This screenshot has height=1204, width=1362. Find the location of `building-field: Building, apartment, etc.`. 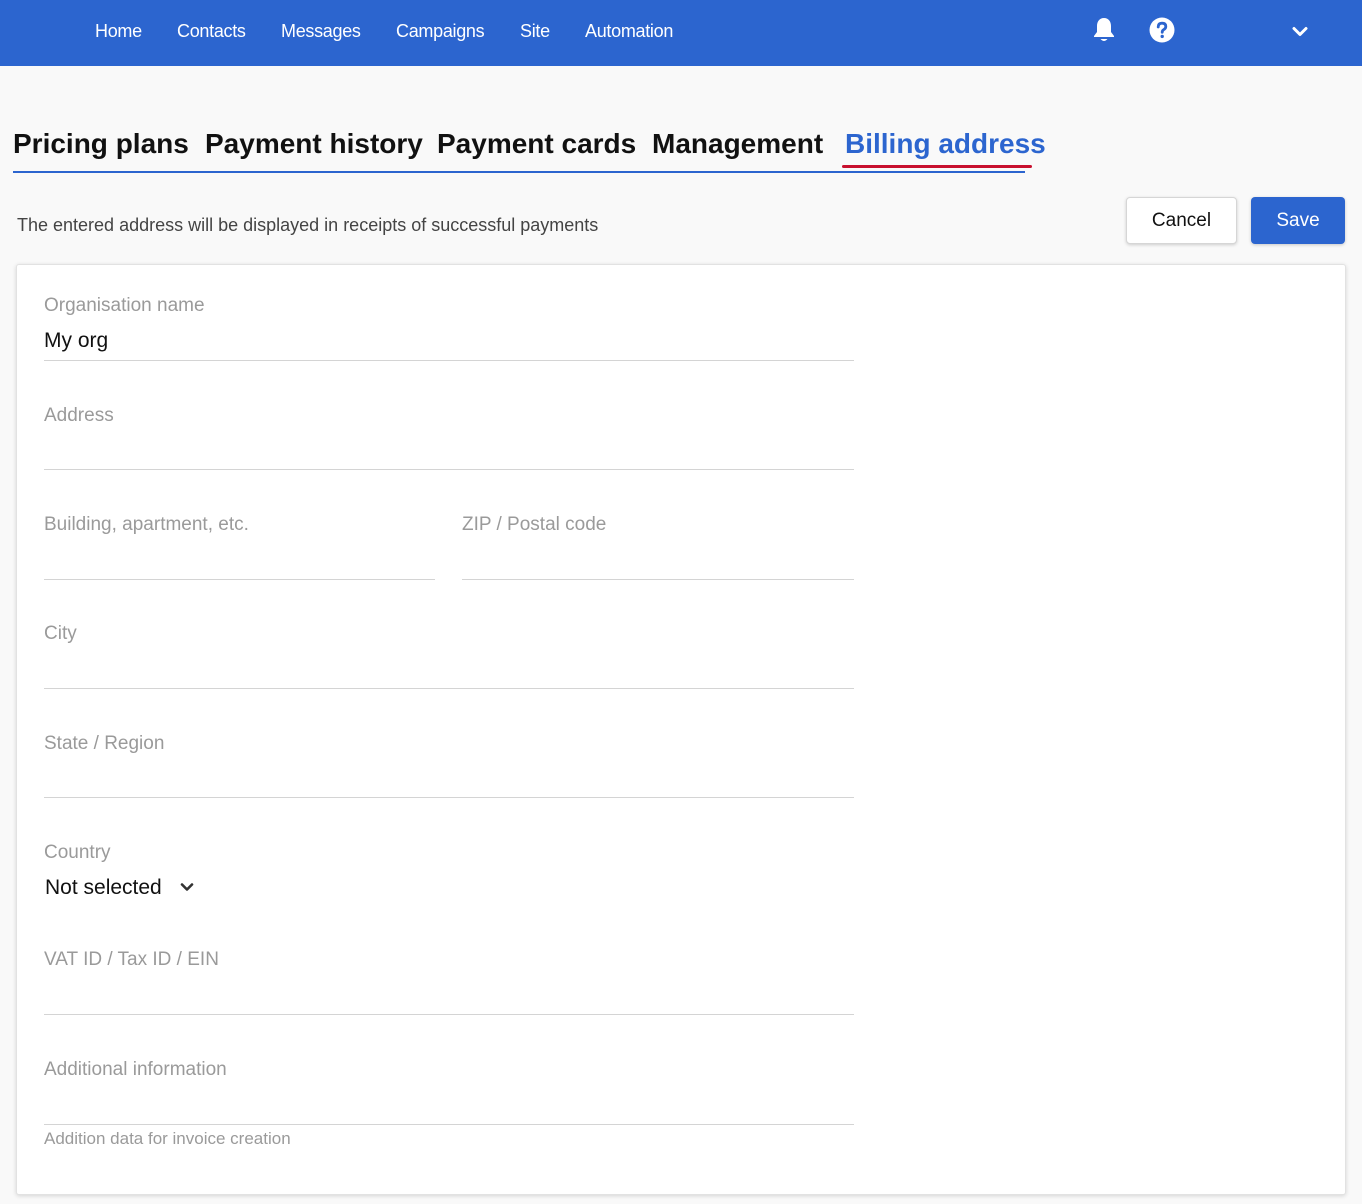

building-field: Building, apartment, etc. is located at coordinates (239, 546).